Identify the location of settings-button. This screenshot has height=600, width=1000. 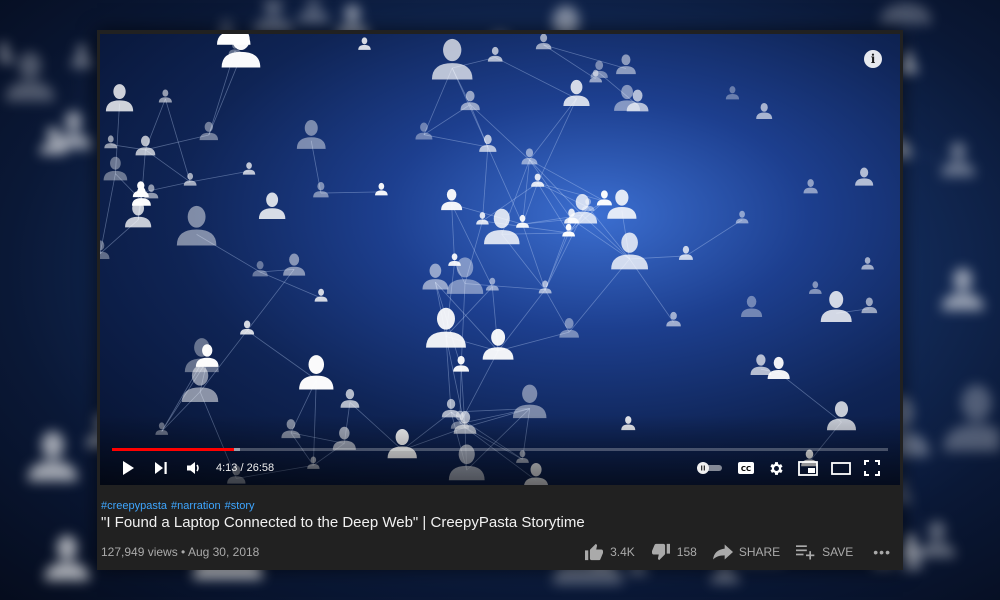
(776, 468).